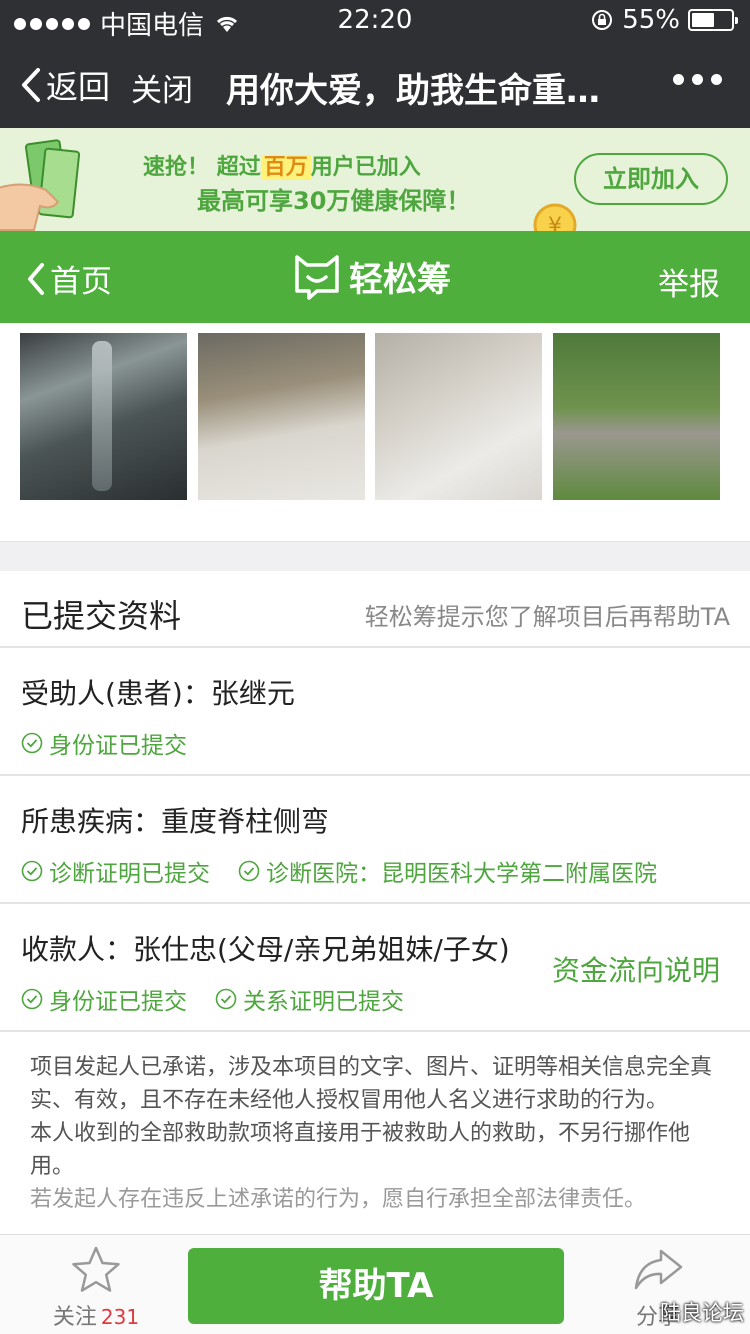 This screenshot has width=750, height=1334. I want to click on promo-prefix: 速抢！, so click(176, 167).